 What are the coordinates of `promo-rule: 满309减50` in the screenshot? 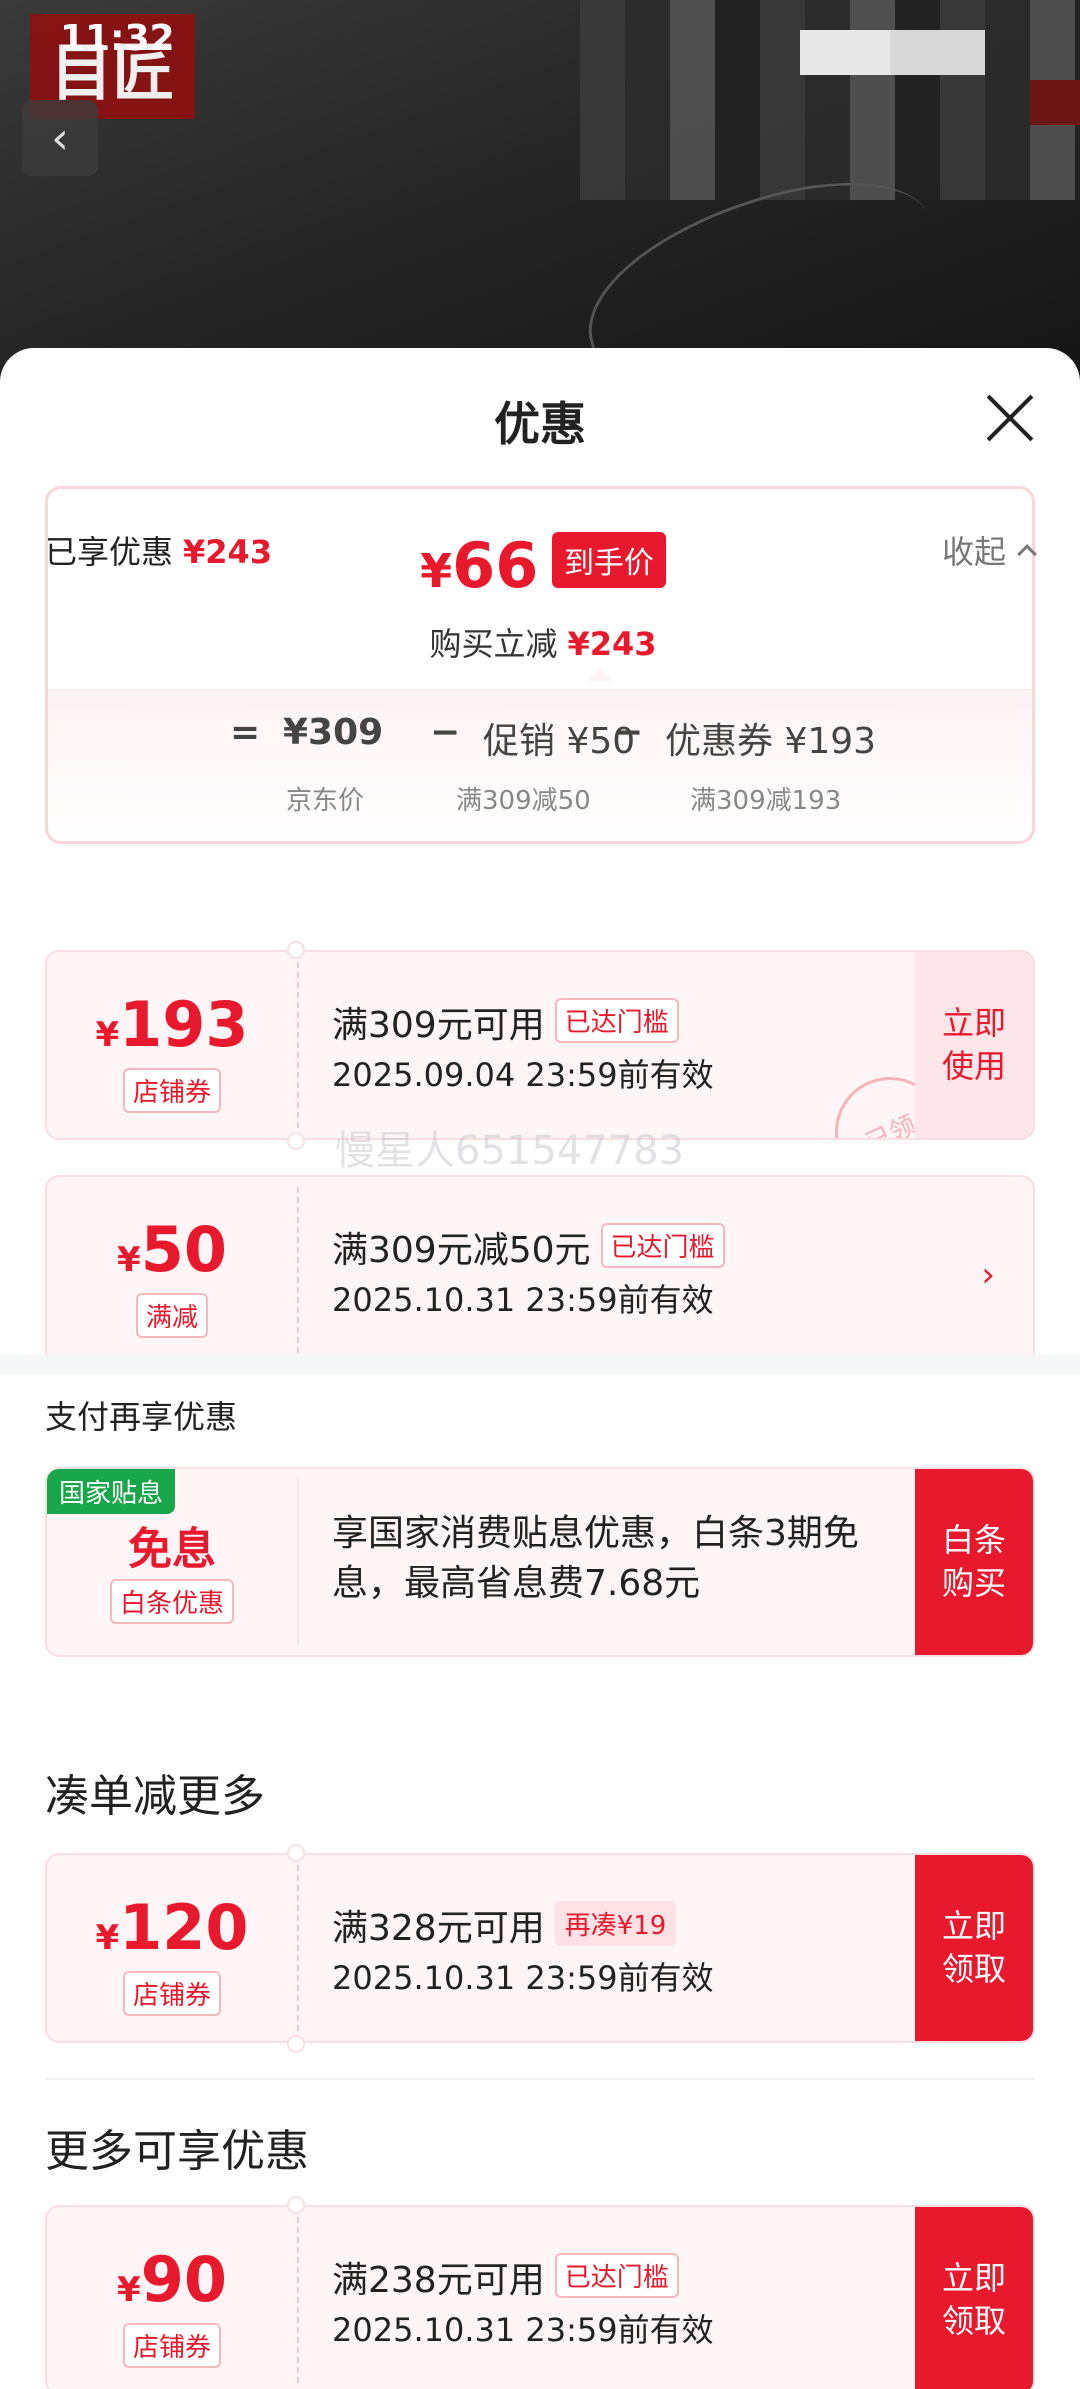 It's located at (523, 801).